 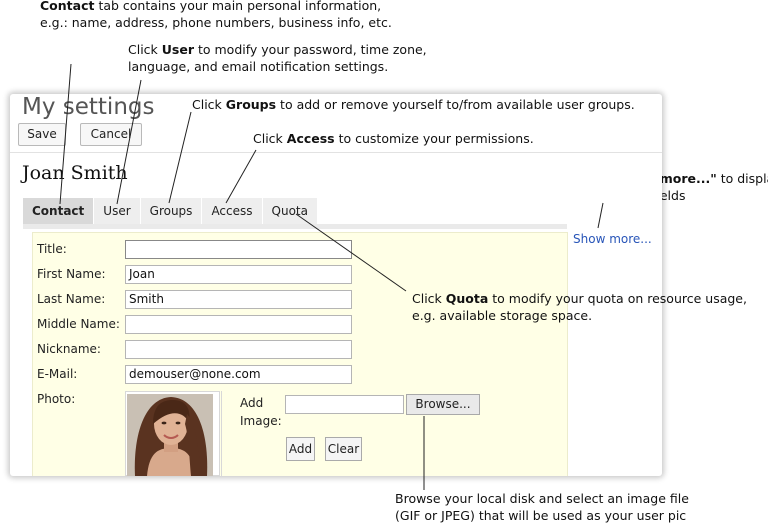 What do you see at coordinates (343, 449) in the screenshot?
I see `clear-image-button: Clear` at bounding box center [343, 449].